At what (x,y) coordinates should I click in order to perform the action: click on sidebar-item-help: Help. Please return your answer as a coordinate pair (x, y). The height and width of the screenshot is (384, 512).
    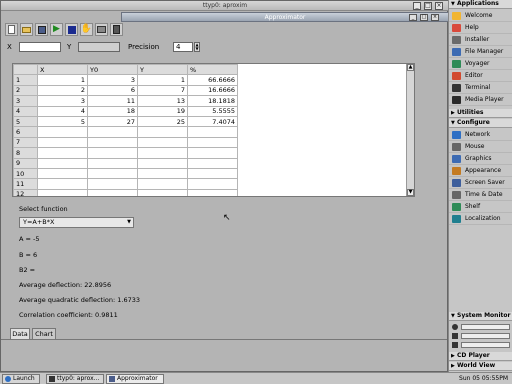
    Looking at the image, I should click on (480, 28).